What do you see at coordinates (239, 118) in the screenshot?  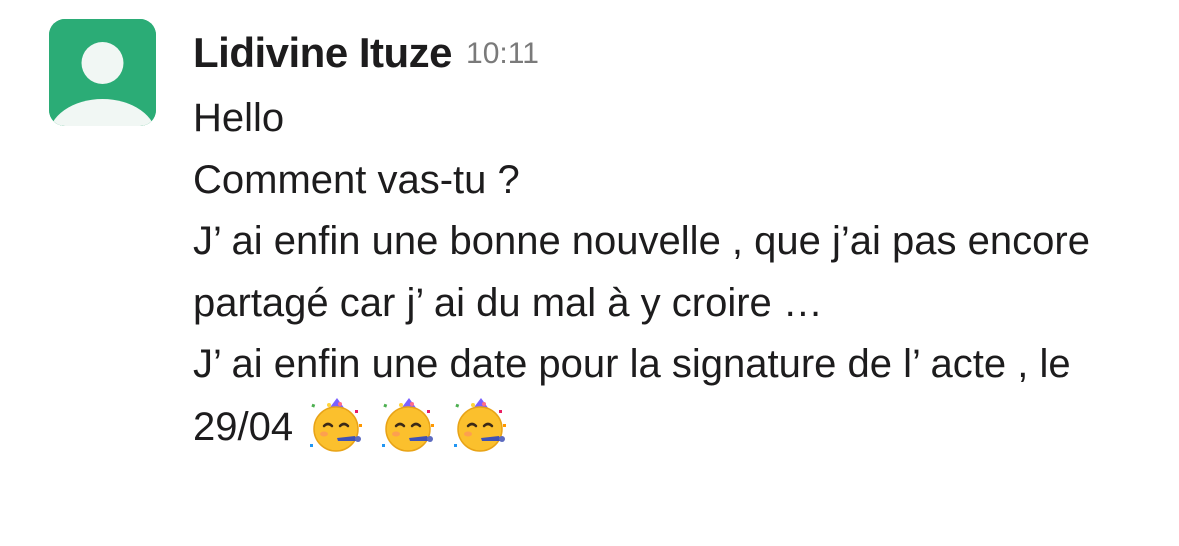 I see `message-line: Hello` at bounding box center [239, 118].